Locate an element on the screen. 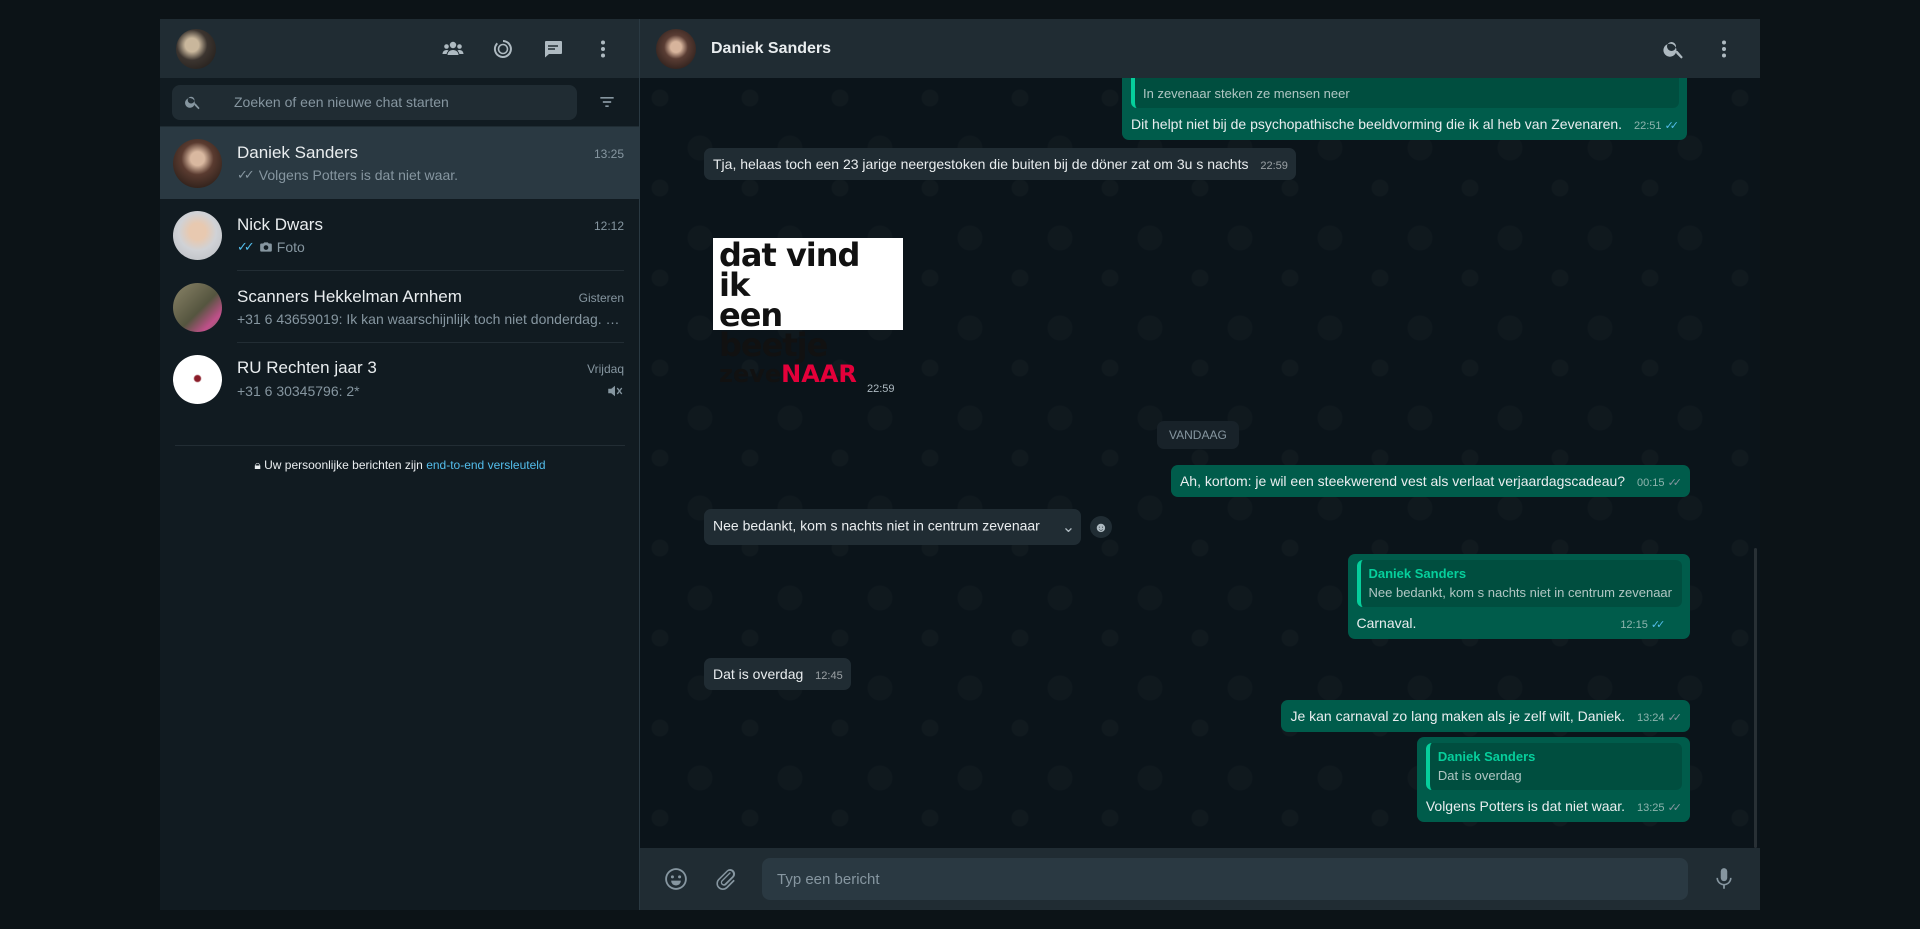 The height and width of the screenshot is (929, 1920). conversation-header: Daniek Sanders is located at coordinates (1200, 48).